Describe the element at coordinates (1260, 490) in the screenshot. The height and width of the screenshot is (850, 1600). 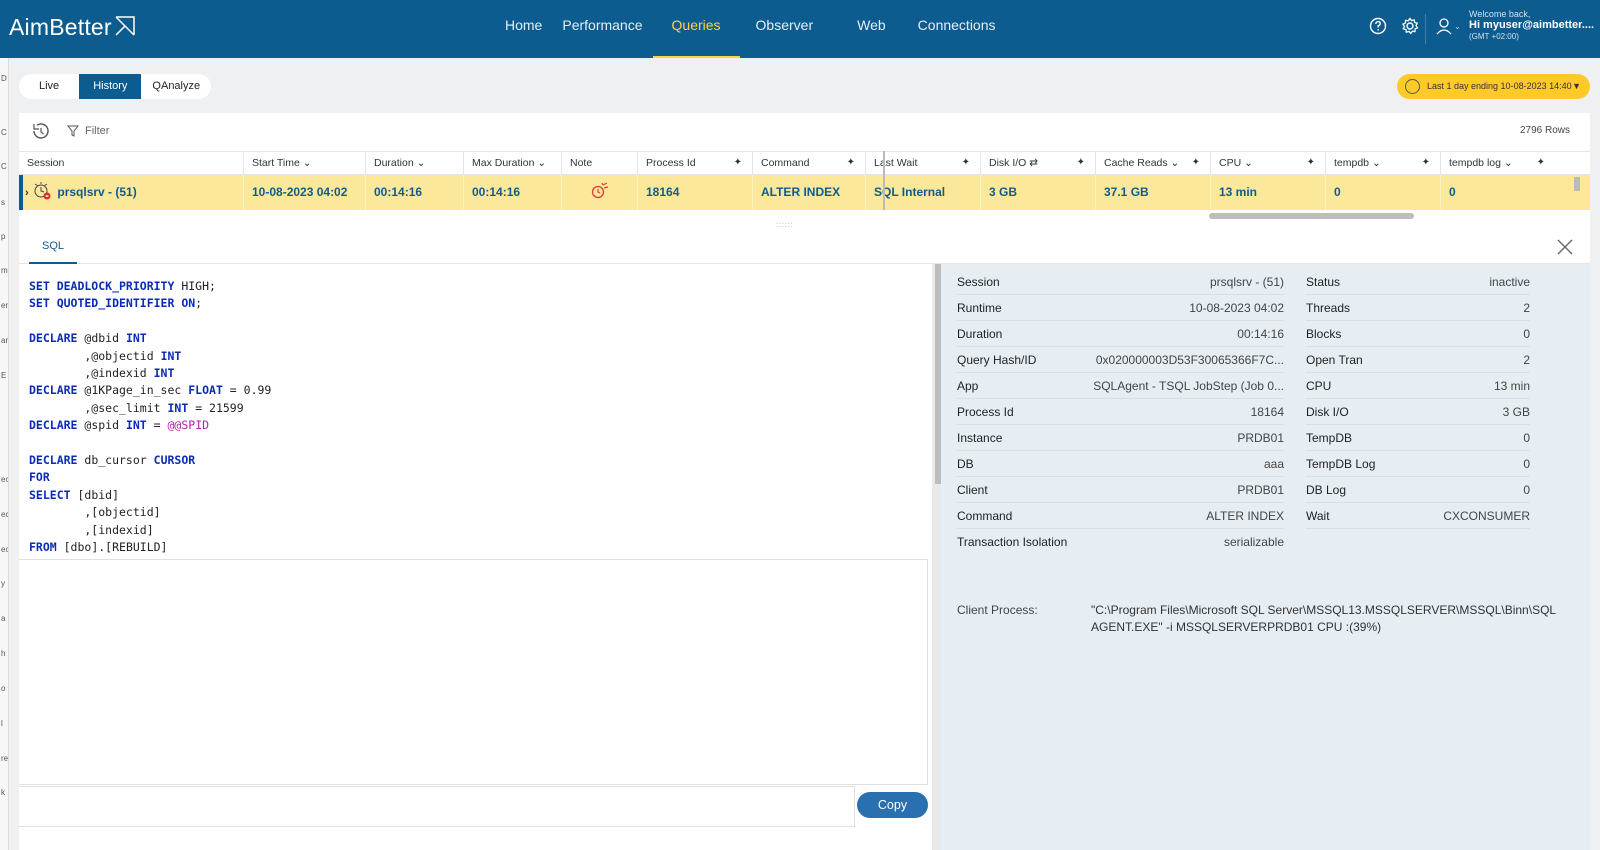
I see `detail-value: PRDB01` at that location.